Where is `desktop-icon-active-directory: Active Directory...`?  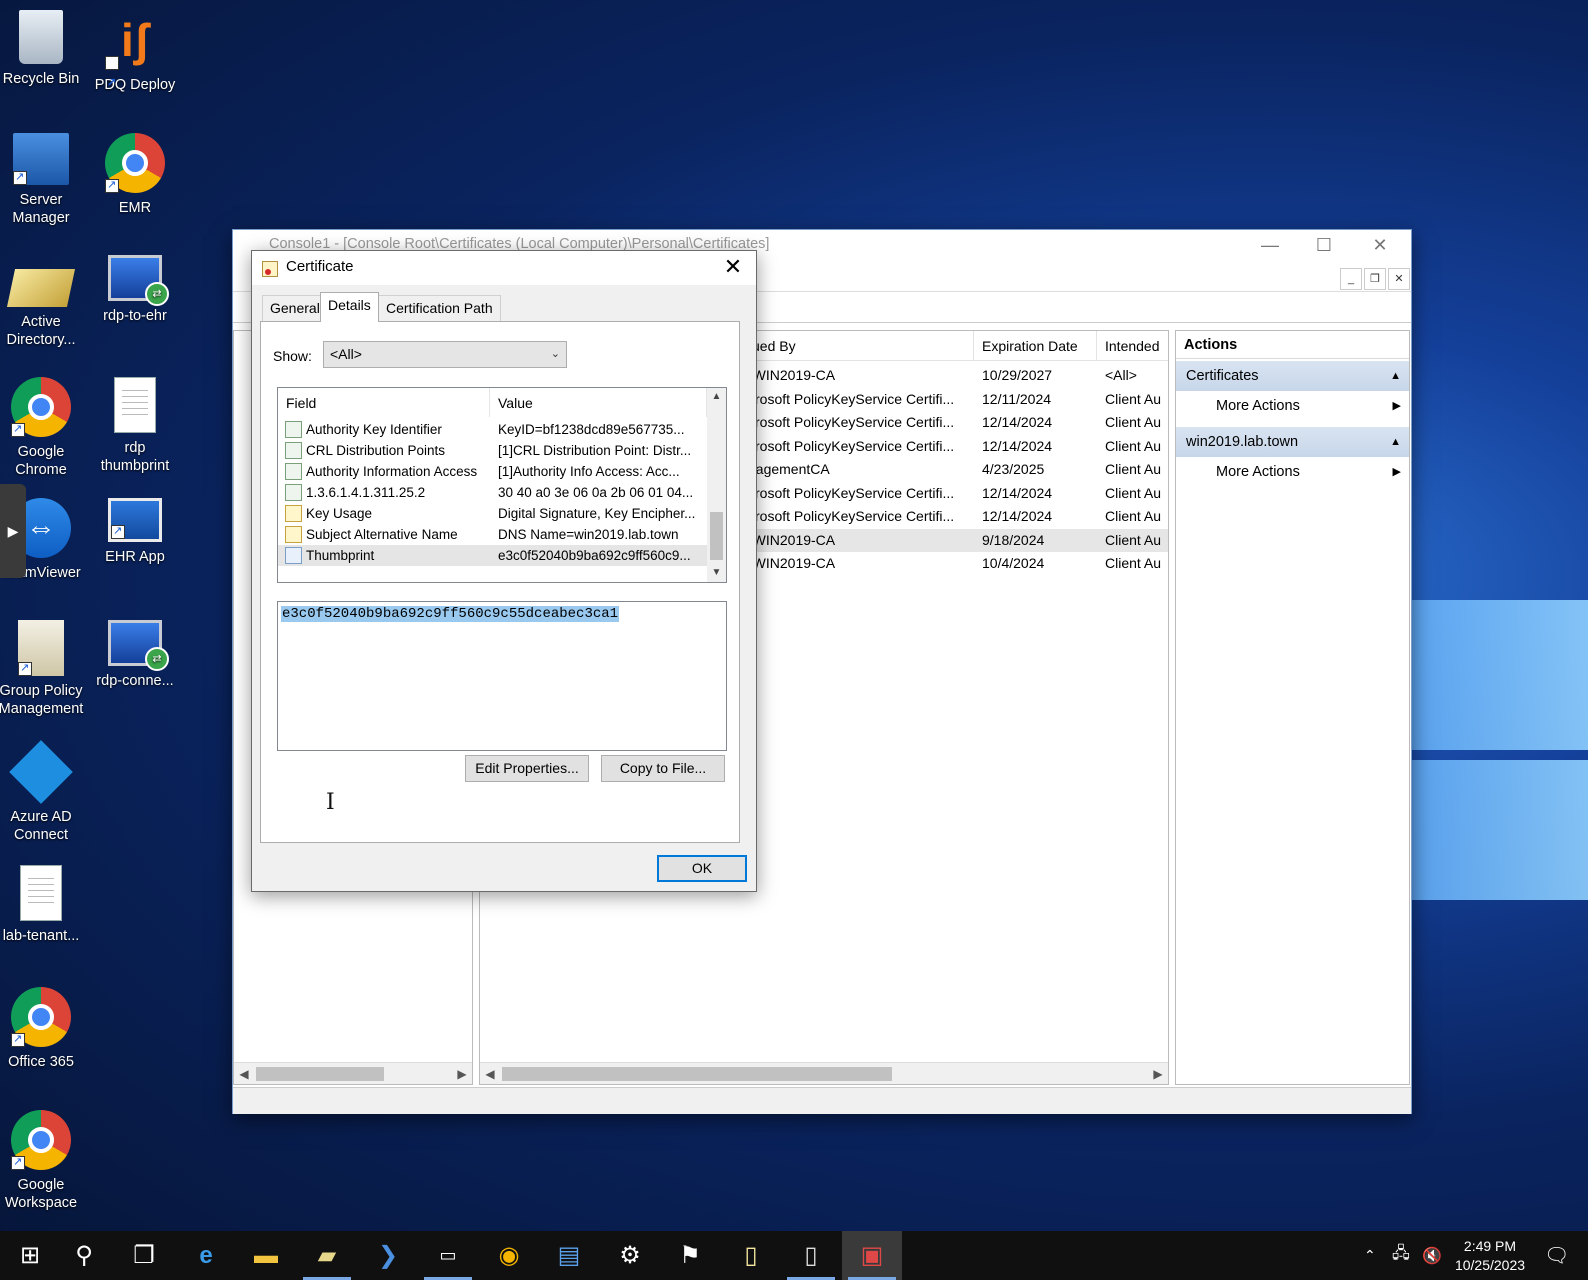 desktop-icon-active-directory: Active Directory... is located at coordinates (43, 302).